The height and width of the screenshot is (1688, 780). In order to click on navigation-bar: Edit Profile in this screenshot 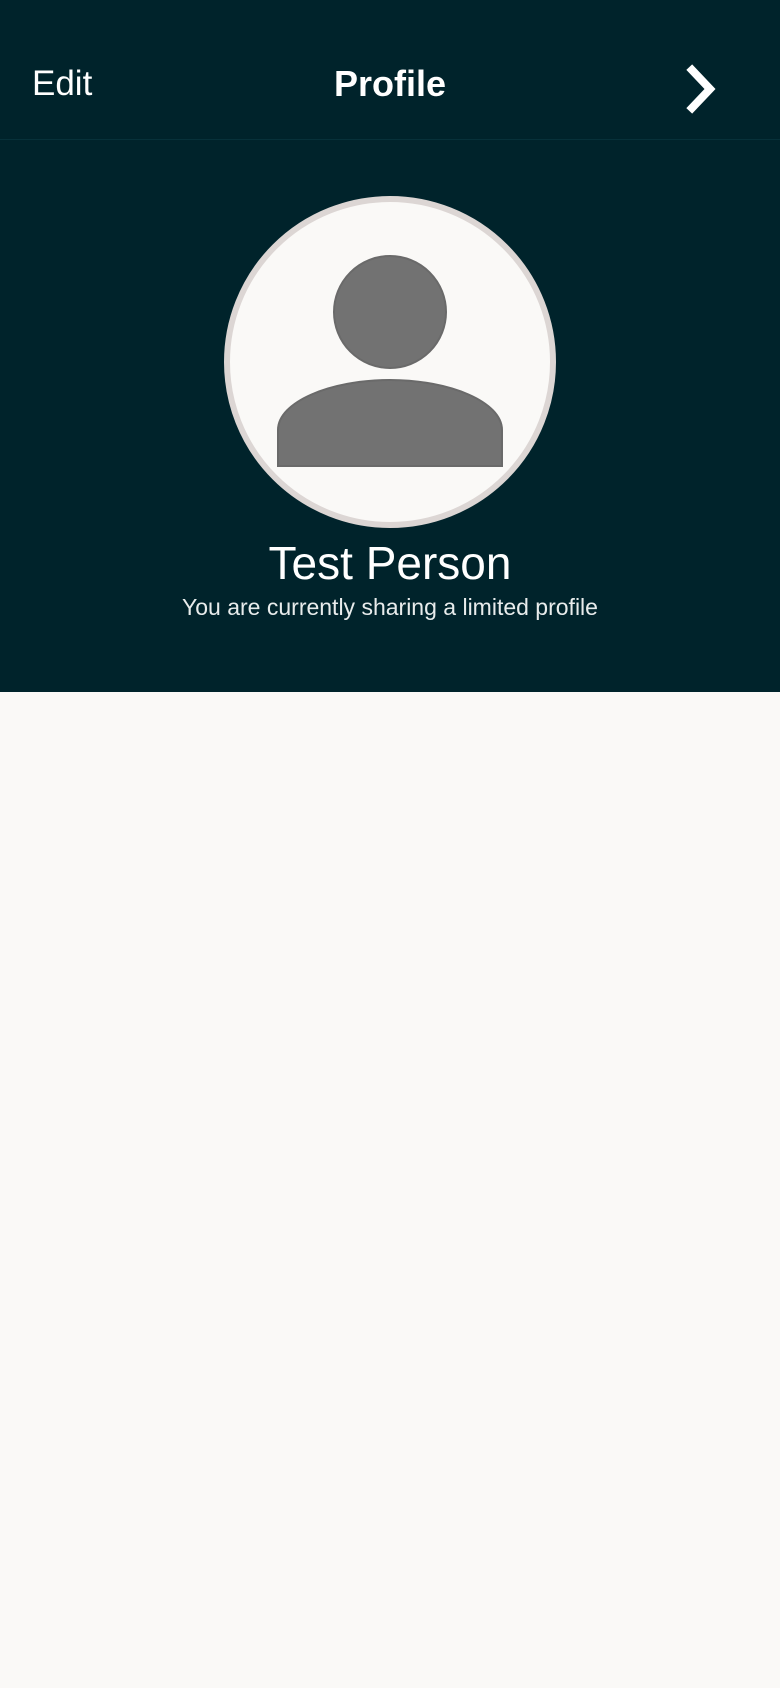, I will do `click(390, 70)`.